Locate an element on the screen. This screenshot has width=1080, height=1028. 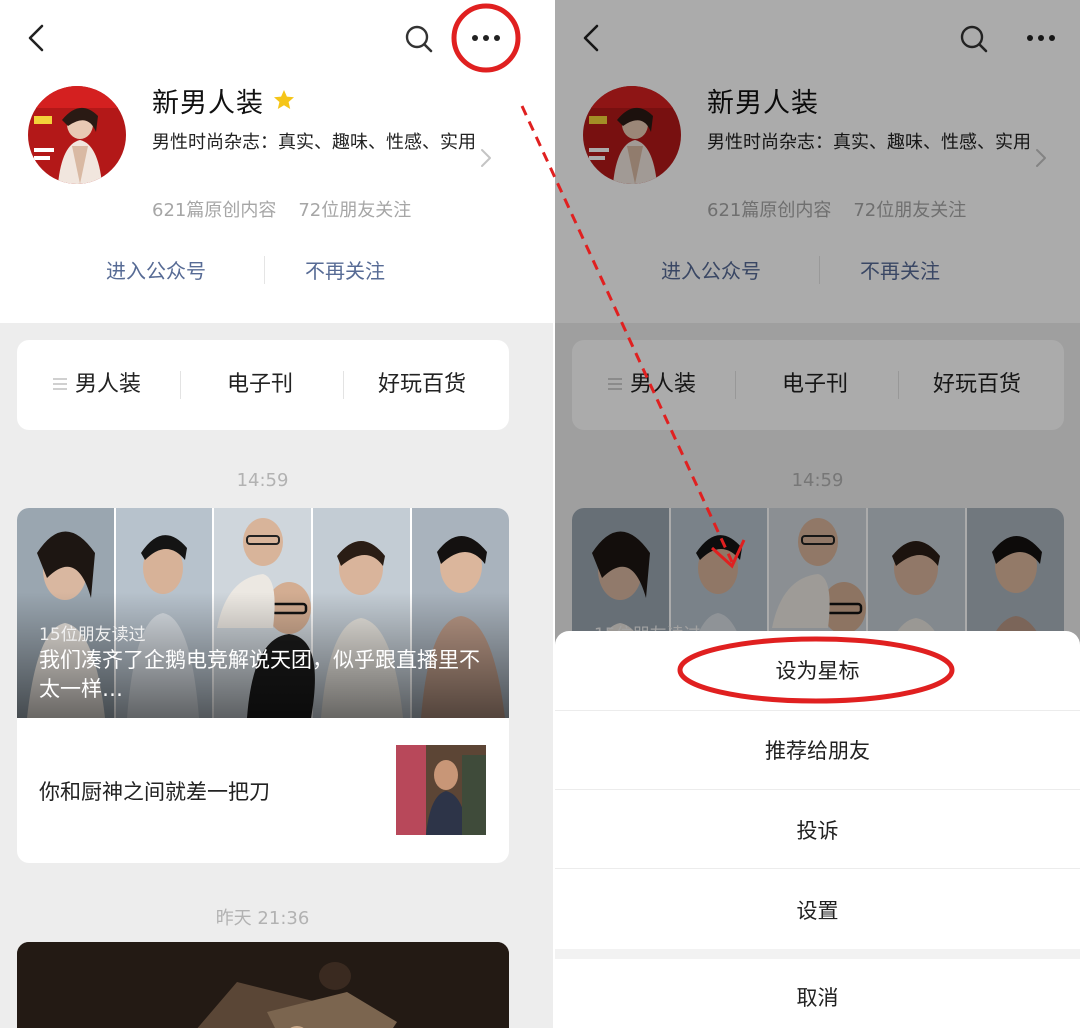
search-icon is located at coordinates (419, 39).